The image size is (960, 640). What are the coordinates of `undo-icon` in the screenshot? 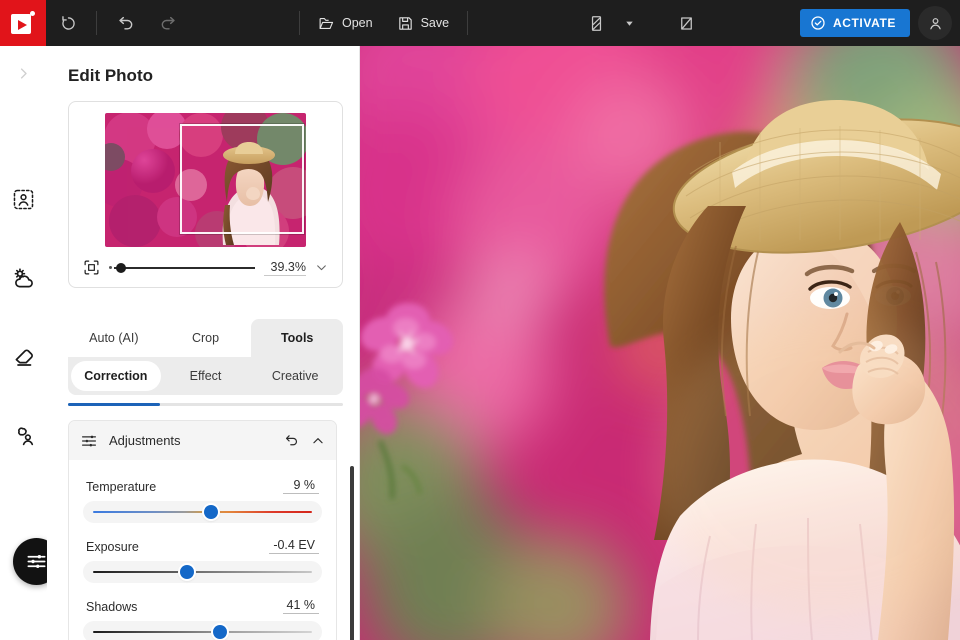 It's located at (126, 23).